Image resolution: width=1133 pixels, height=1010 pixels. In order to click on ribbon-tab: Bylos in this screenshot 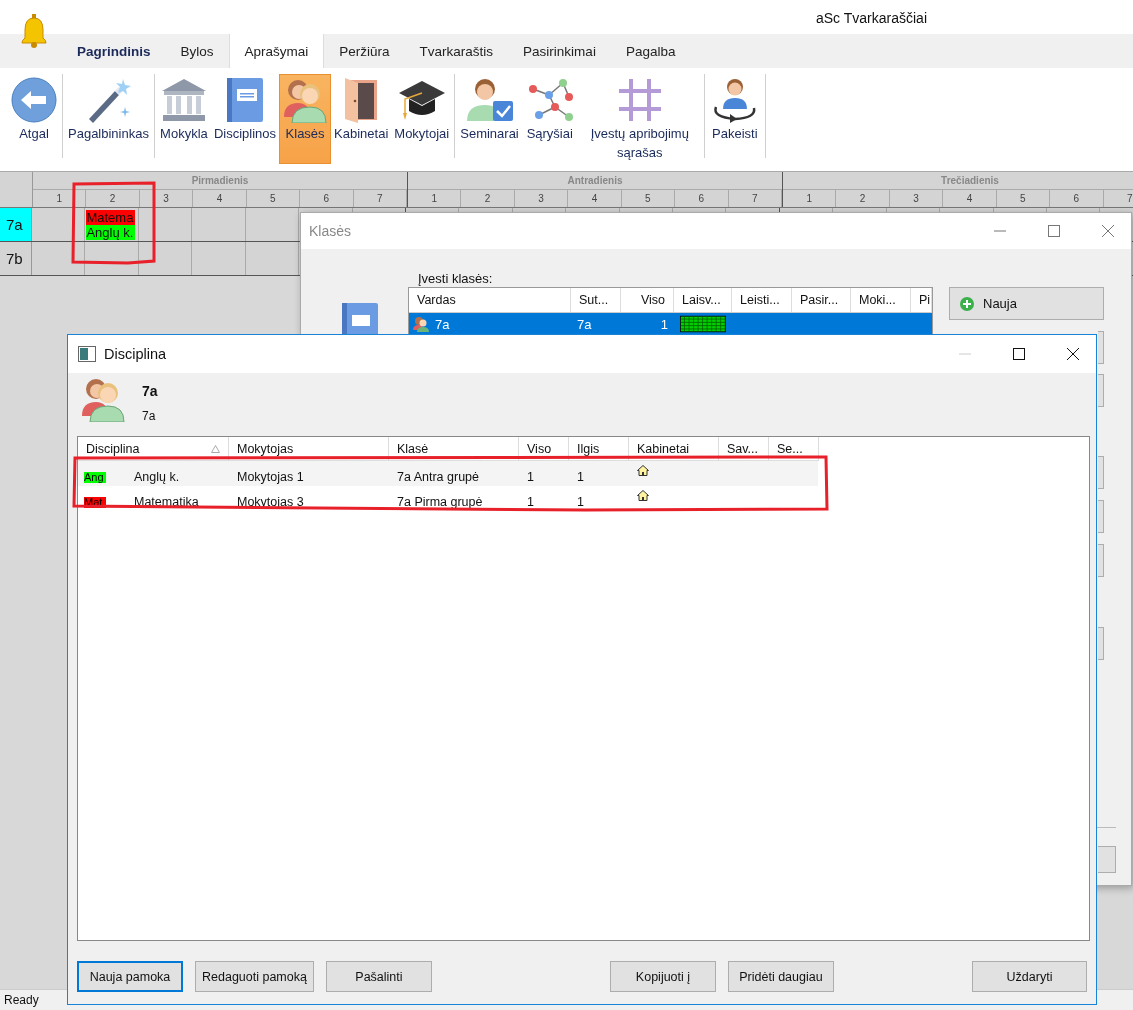, I will do `click(197, 51)`.